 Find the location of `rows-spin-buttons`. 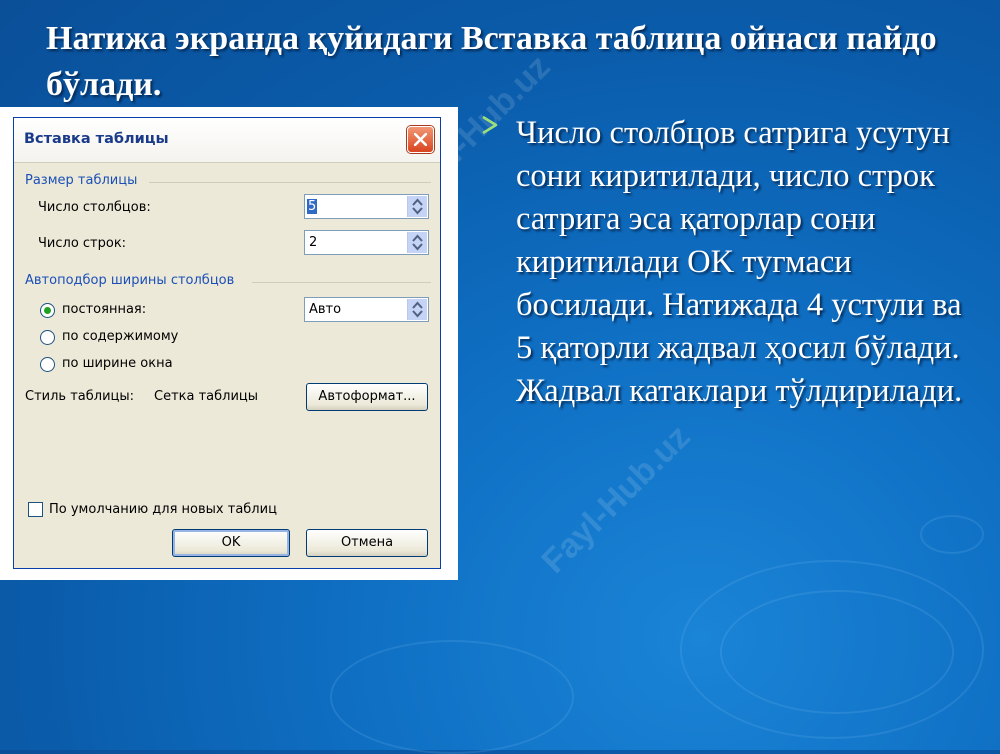

rows-spin-buttons is located at coordinates (417, 242).